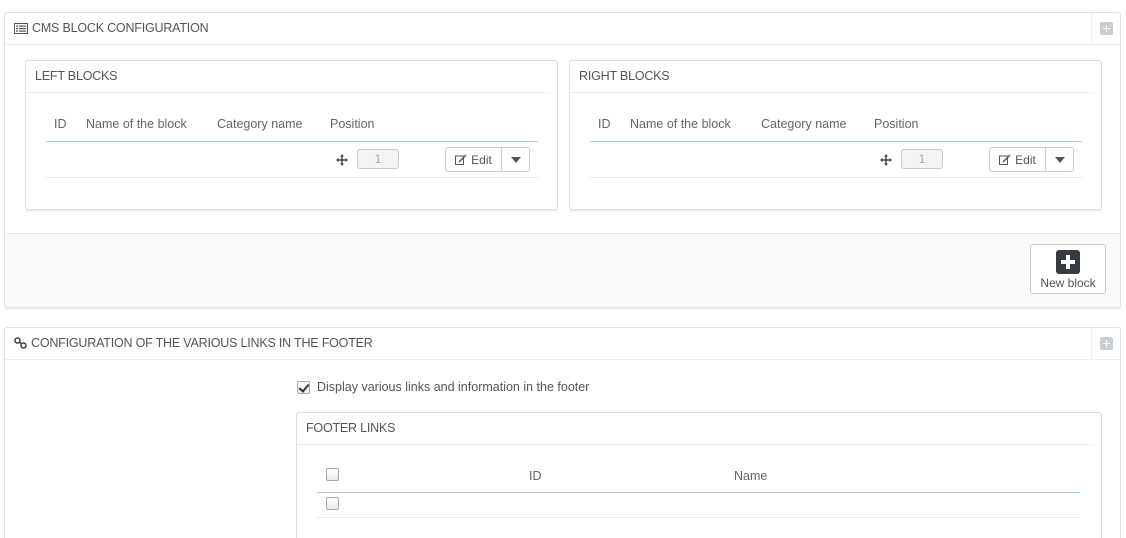 This screenshot has height=538, width=1126. Describe the element at coordinates (562, 270) in the screenshot. I see `panel-footer: New block` at that location.